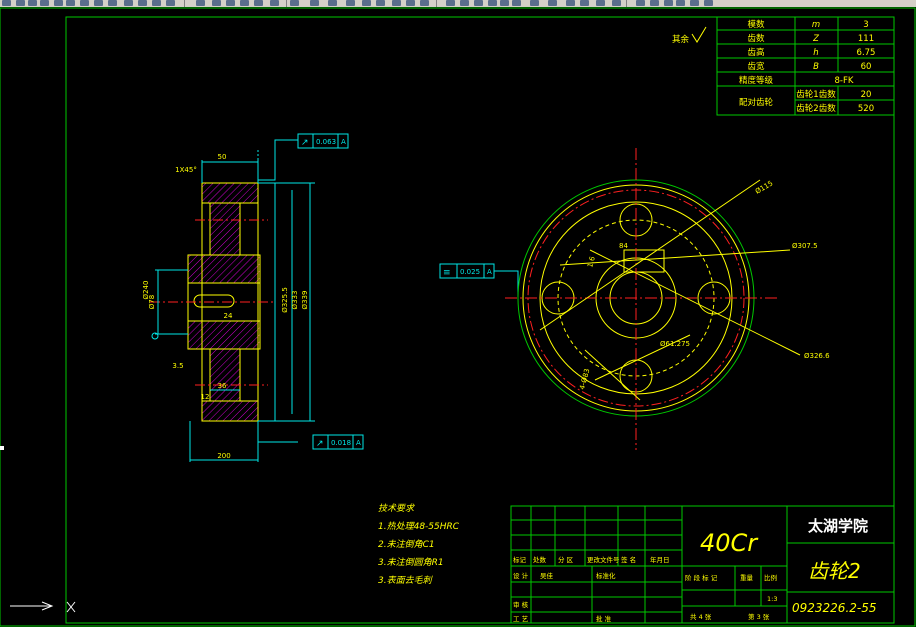 This screenshot has height=627, width=916. I want to click on tolerance-2-datum: A, so click(358, 443).